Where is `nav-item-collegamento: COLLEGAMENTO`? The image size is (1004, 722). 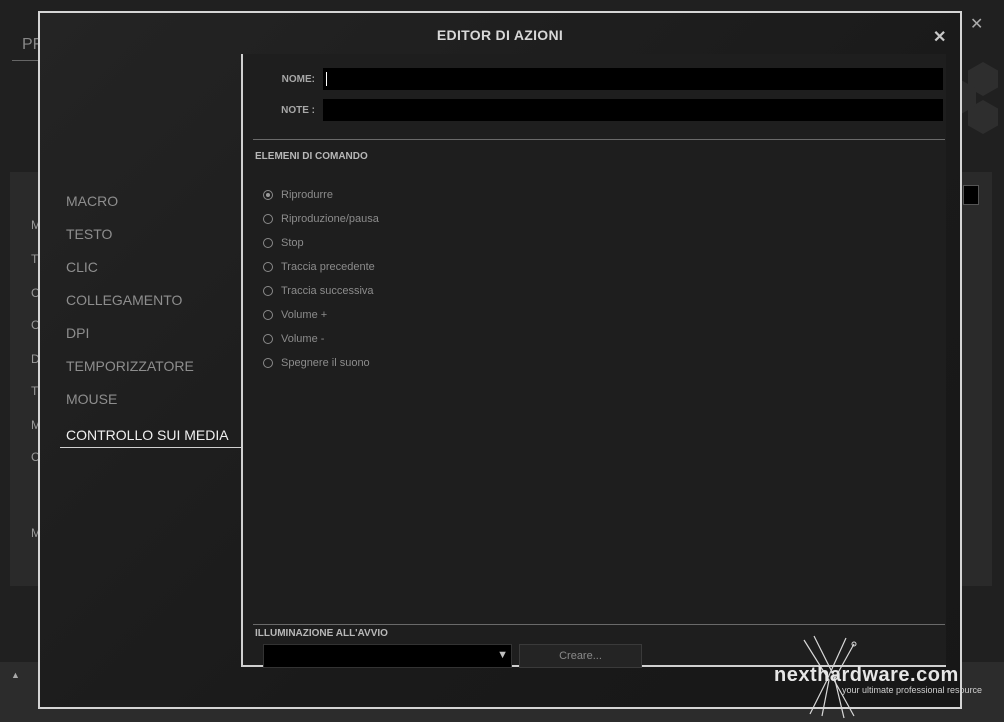 nav-item-collegamento: COLLEGAMENTO is located at coordinates (151, 304).